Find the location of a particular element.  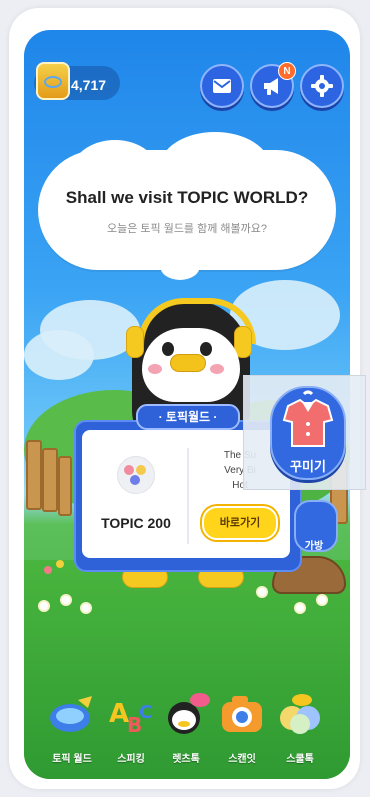

nav-label: 스쿨톡 is located at coordinates (300, 759).